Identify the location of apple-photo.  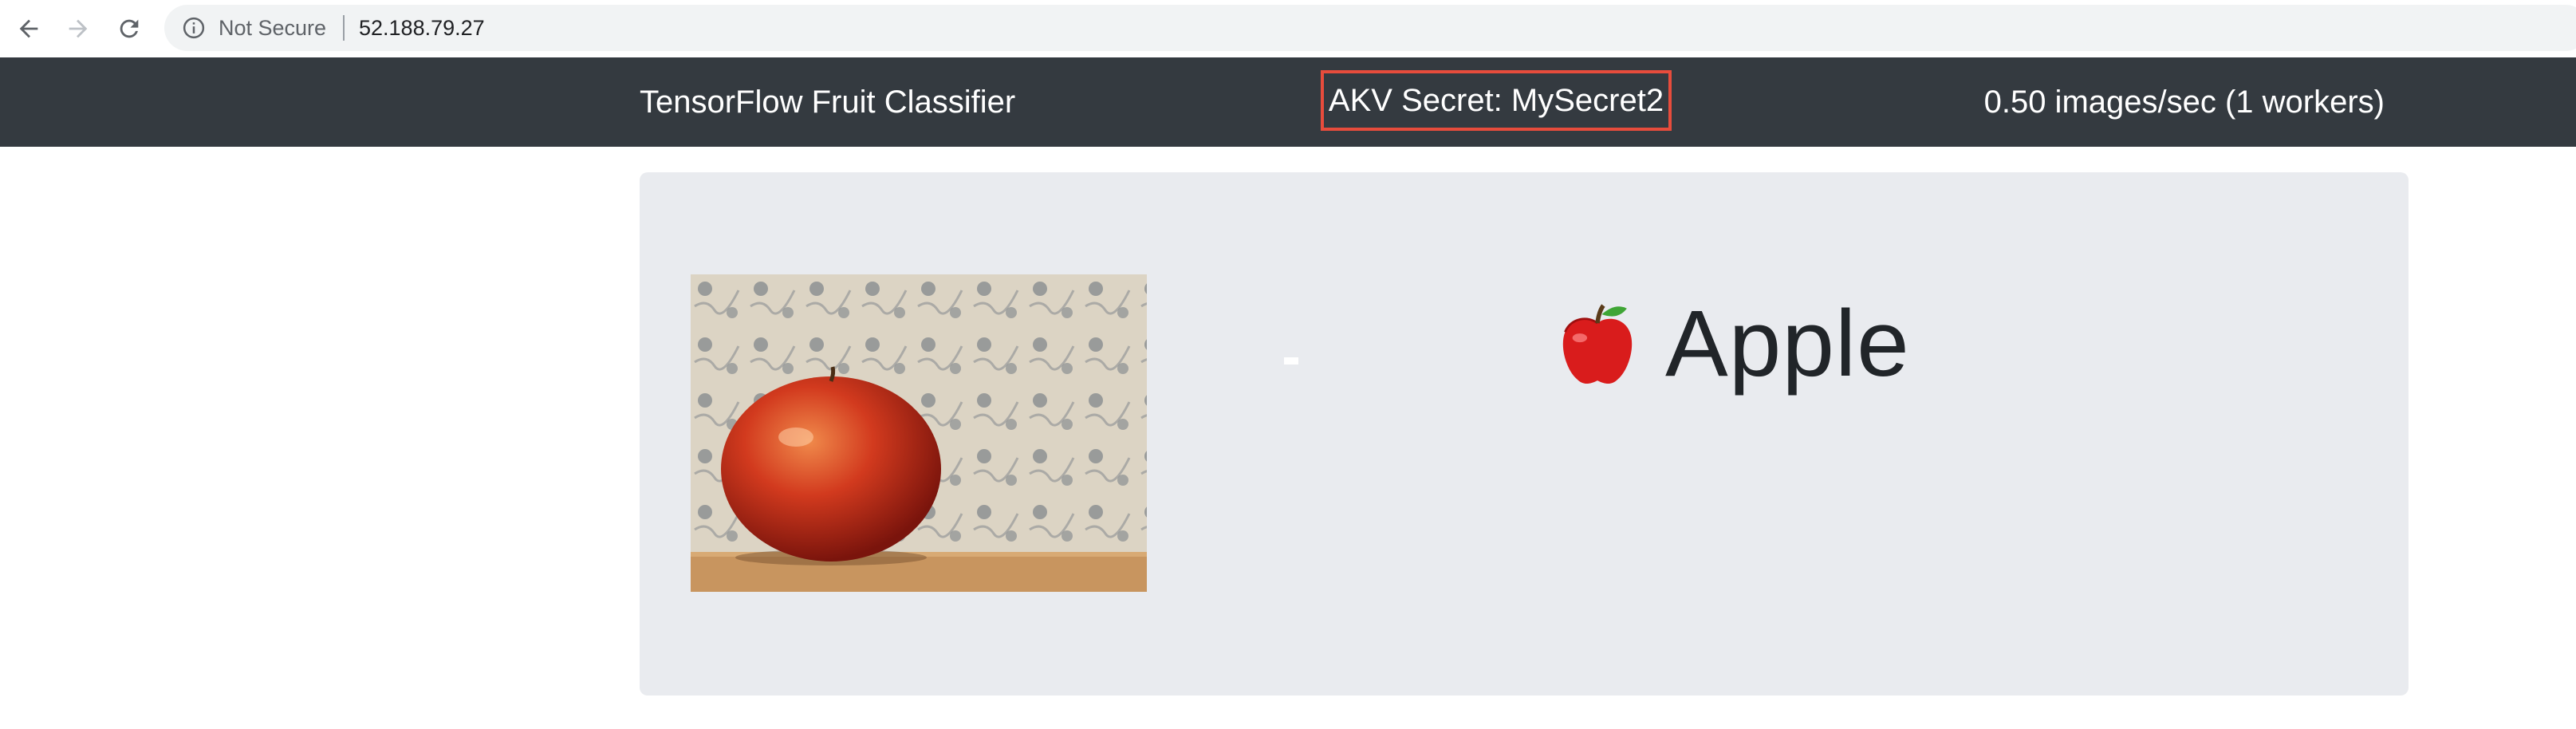
(919, 433).